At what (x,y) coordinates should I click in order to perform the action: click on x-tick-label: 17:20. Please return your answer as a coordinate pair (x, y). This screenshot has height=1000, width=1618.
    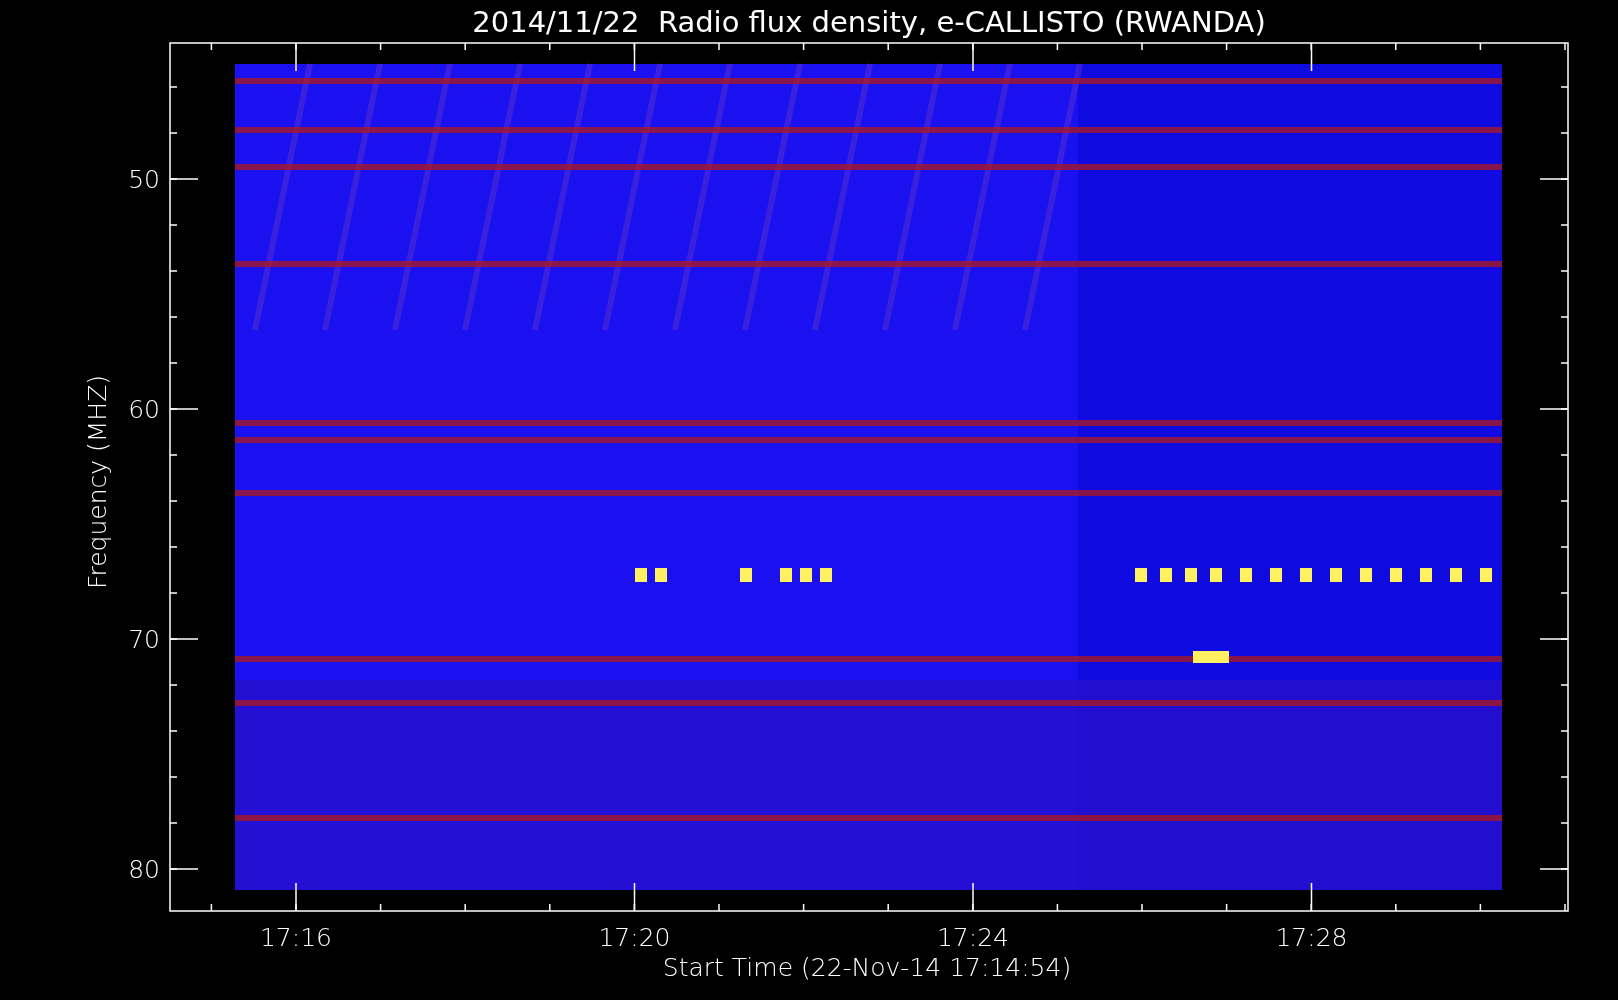
    Looking at the image, I should click on (634, 937).